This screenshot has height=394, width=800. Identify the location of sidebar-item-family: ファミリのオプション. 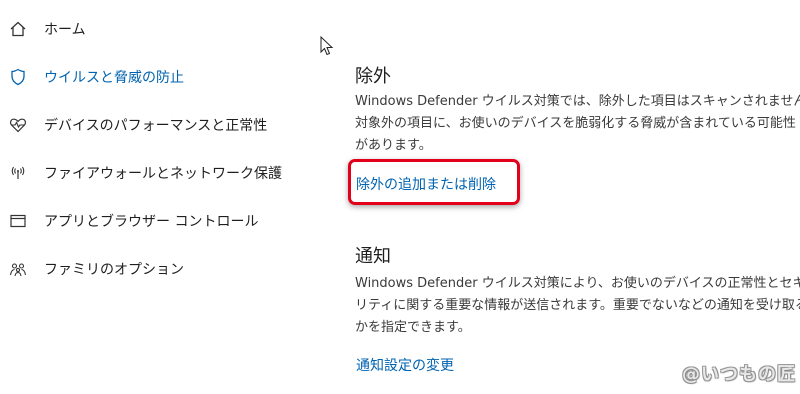
(150, 268).